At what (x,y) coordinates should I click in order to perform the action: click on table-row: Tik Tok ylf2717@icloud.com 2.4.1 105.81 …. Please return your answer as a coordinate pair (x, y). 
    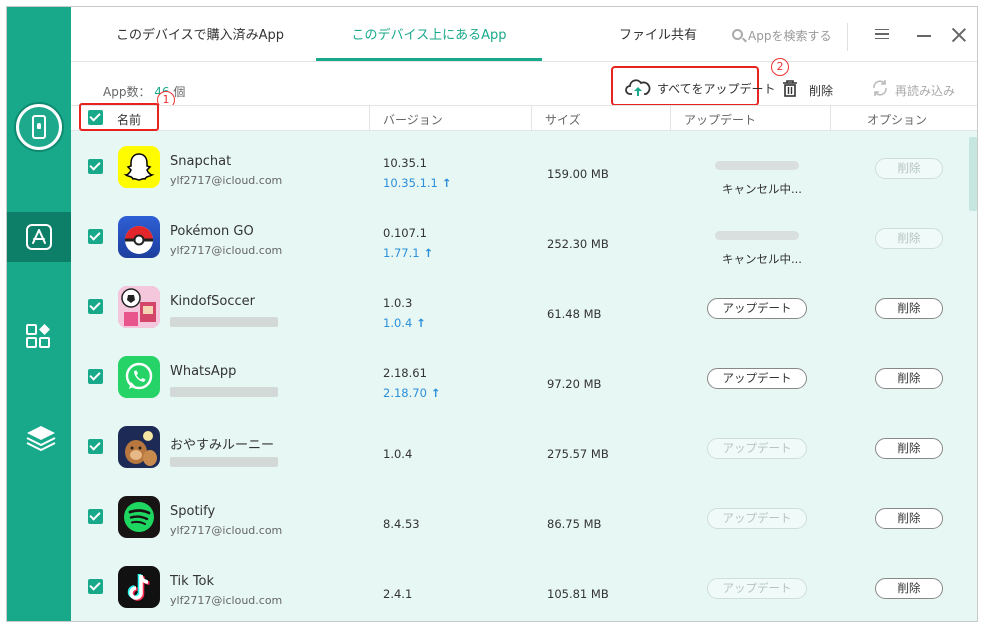
    Looking at the image, I should click on (519, 586).